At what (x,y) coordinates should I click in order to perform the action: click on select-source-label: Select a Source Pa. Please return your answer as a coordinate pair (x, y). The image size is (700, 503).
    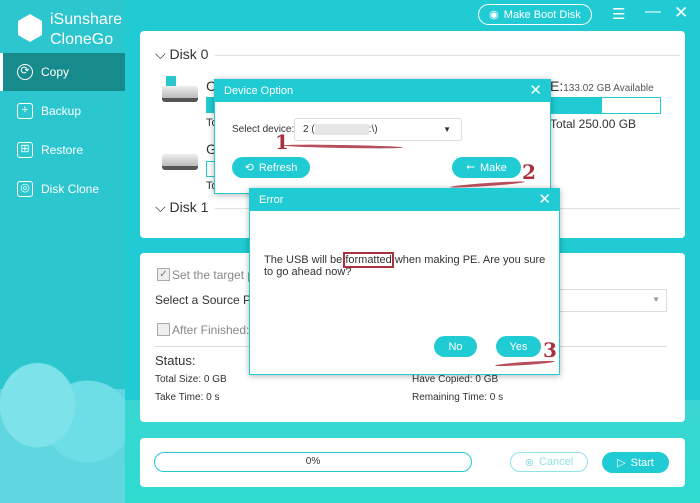
    Looking at the image, I should click on (206, 300).